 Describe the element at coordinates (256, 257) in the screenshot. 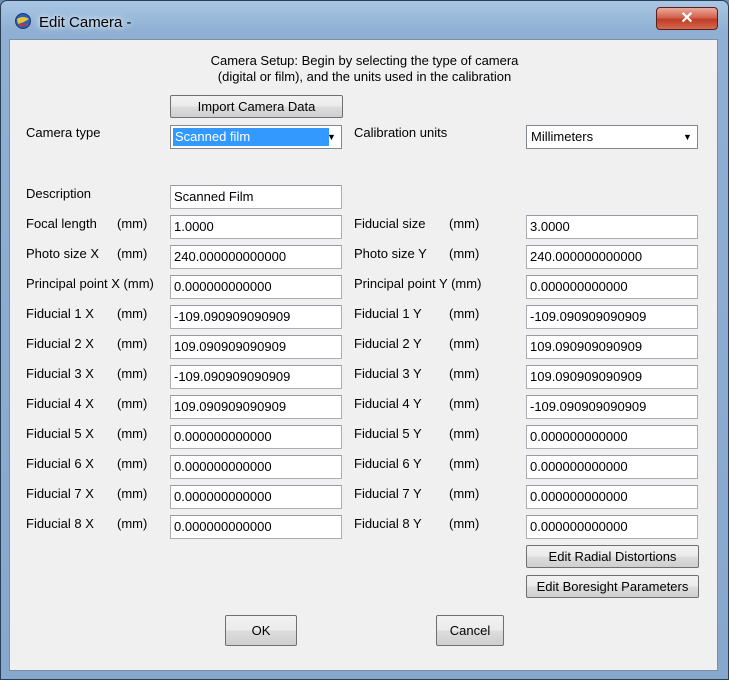

I see `left-row-field: 240.000000000000` at that location.